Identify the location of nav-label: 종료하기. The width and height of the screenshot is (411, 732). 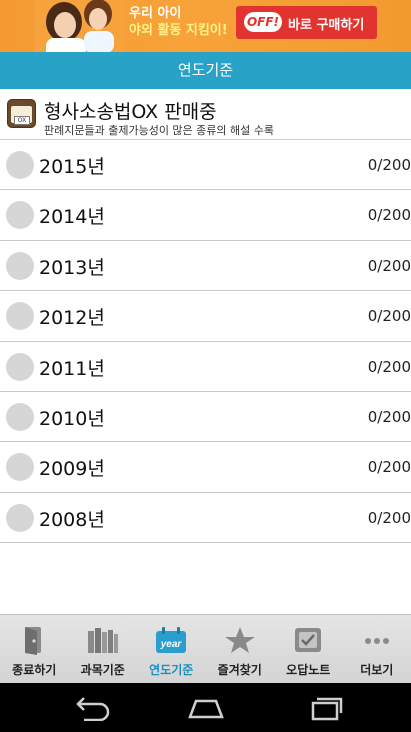
(34, 670).